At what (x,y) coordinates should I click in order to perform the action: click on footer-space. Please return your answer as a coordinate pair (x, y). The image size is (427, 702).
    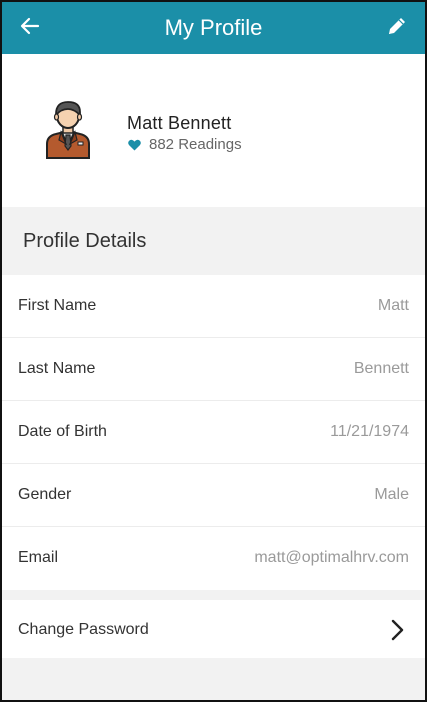
    Looking at the image, I should click on (213, 679).